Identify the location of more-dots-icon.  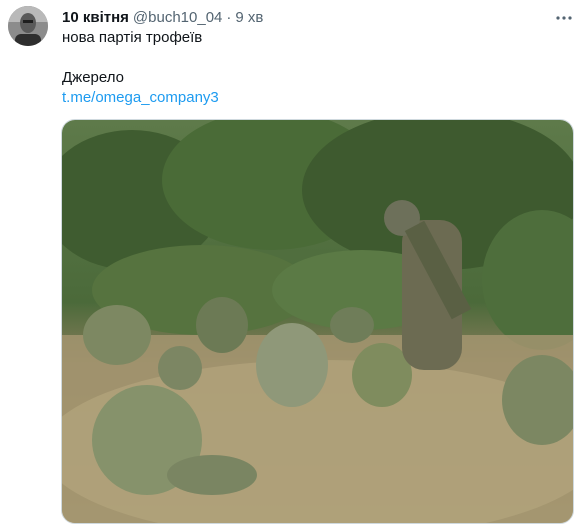
(564, 18).